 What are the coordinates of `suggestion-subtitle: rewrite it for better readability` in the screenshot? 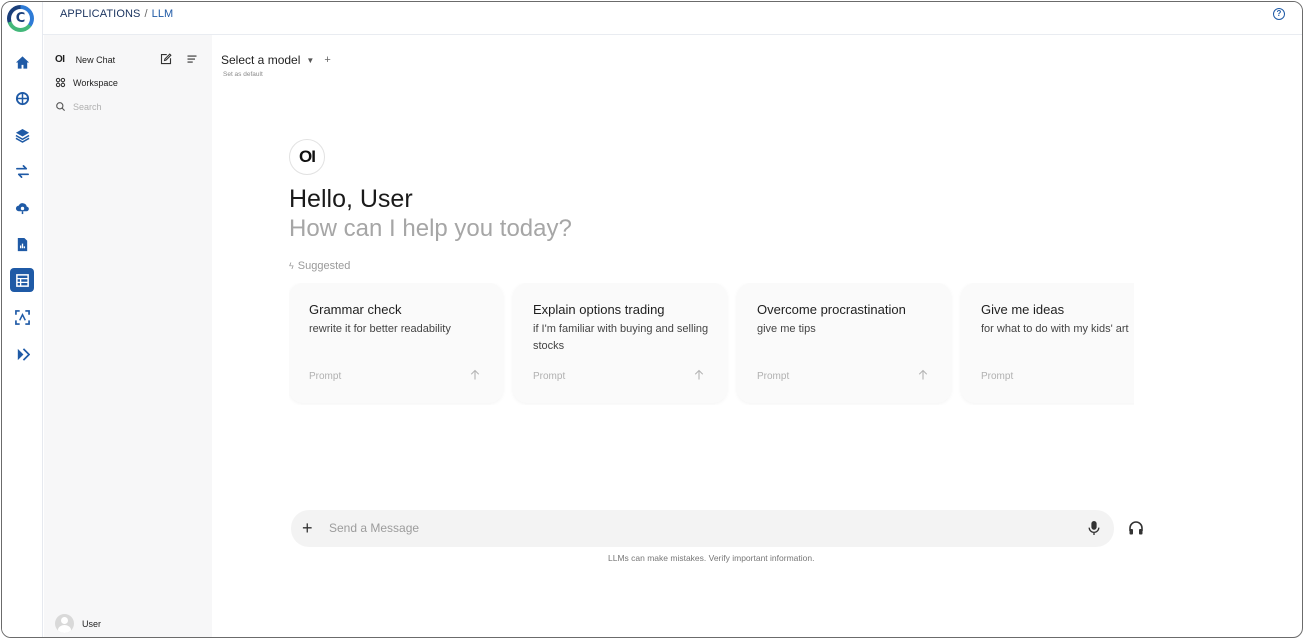 It's located at (380, 329).